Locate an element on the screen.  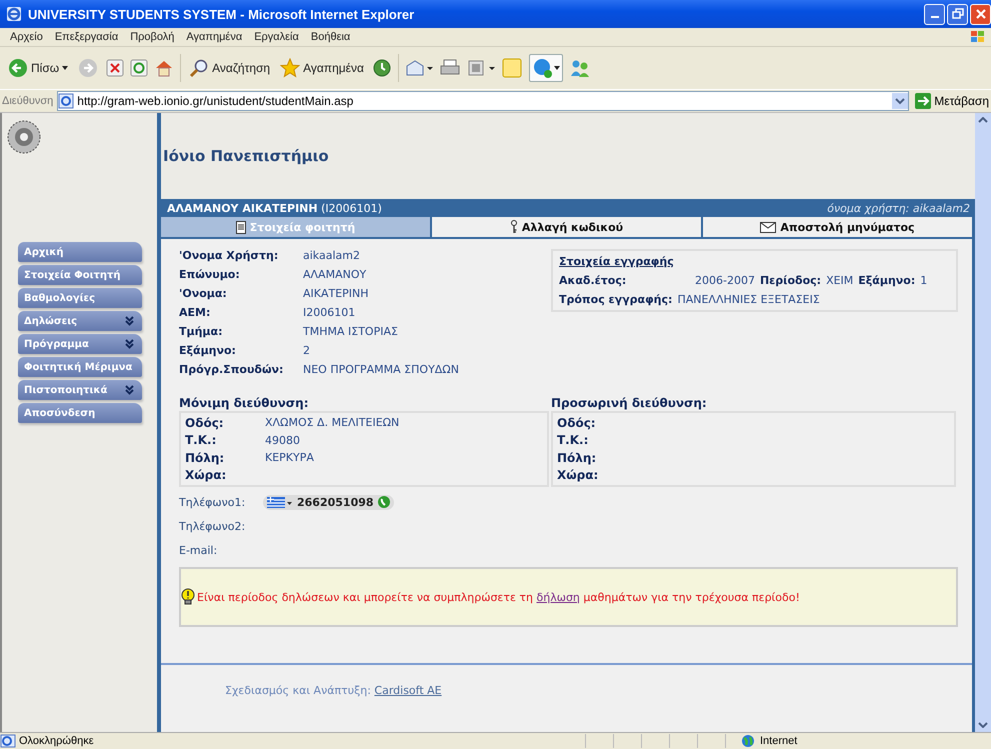
field-label: Τμήμα: is located at coordinates (201, 331).